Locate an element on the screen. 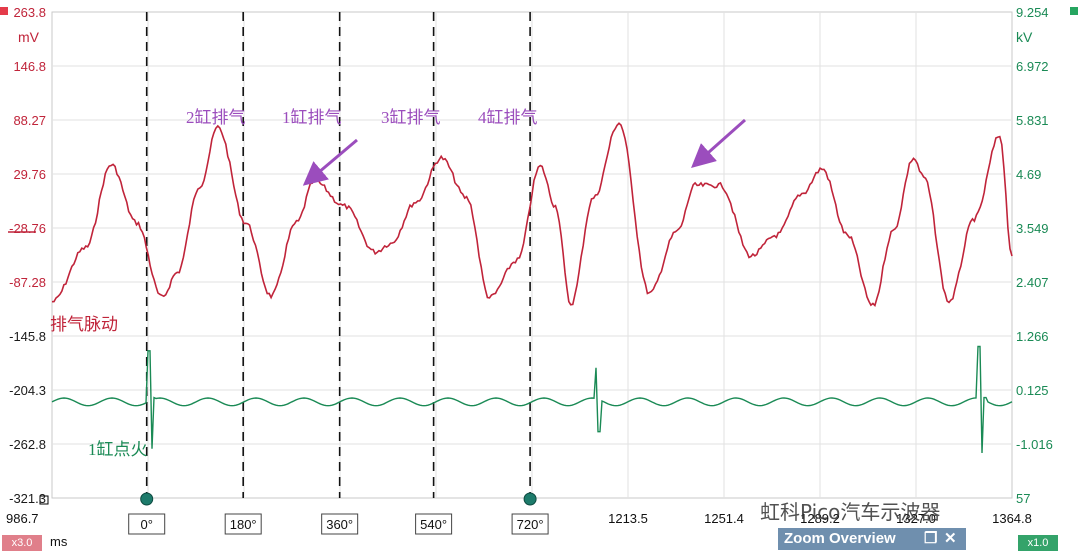  phase-marker-label: 180° is located at coordinates (243, 524).